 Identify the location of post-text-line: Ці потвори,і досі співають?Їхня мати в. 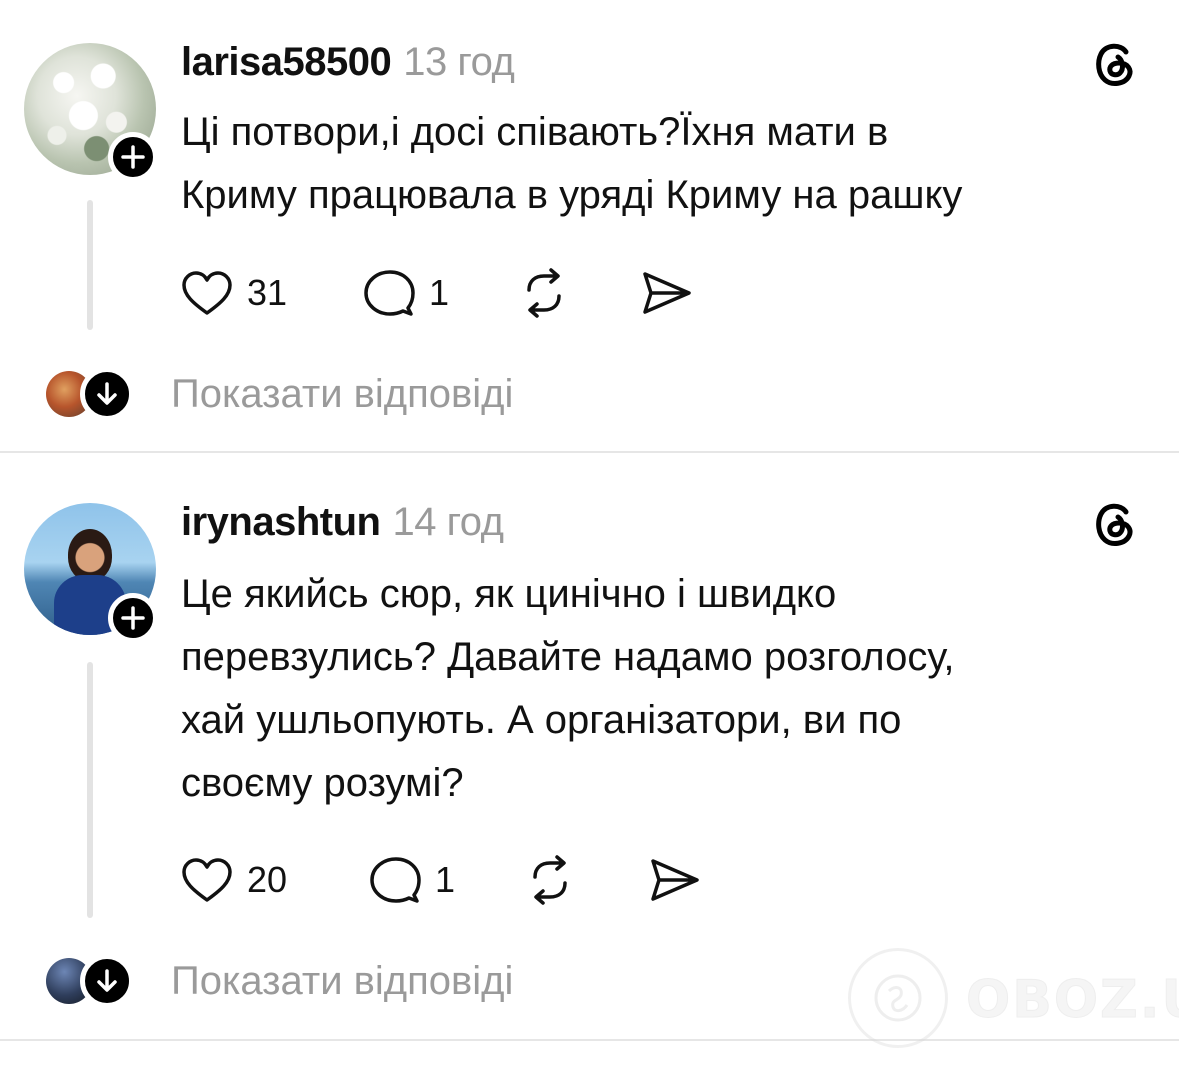
(535, 132).